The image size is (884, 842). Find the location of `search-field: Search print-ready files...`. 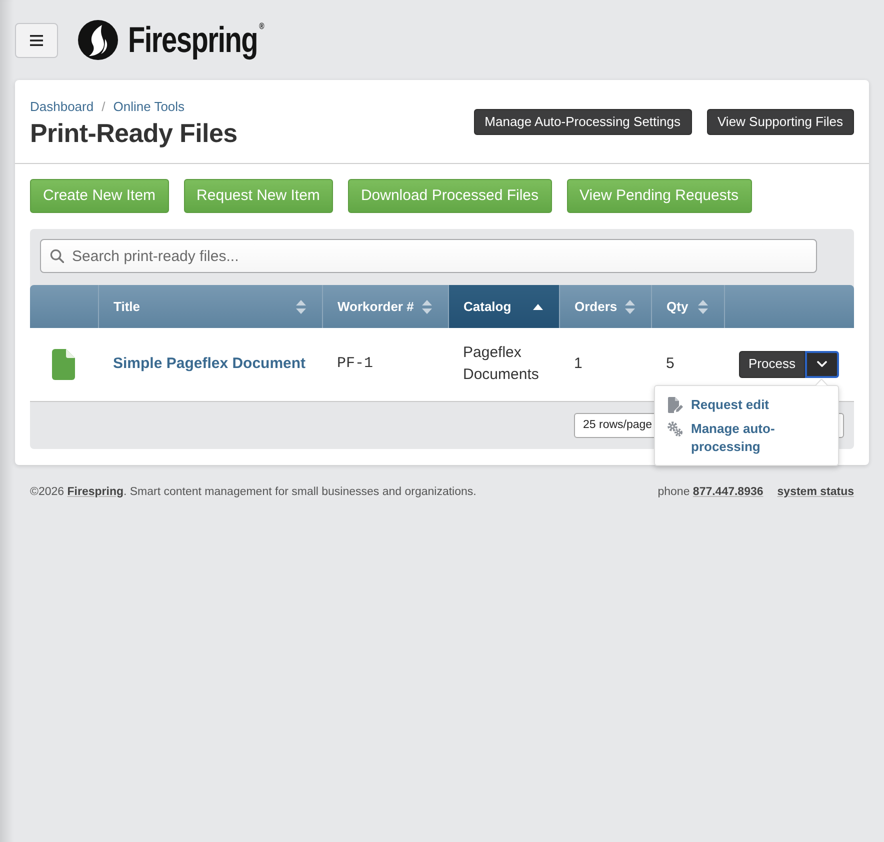

search-field: Search print-ready files... is located at coordinates (428, 256).